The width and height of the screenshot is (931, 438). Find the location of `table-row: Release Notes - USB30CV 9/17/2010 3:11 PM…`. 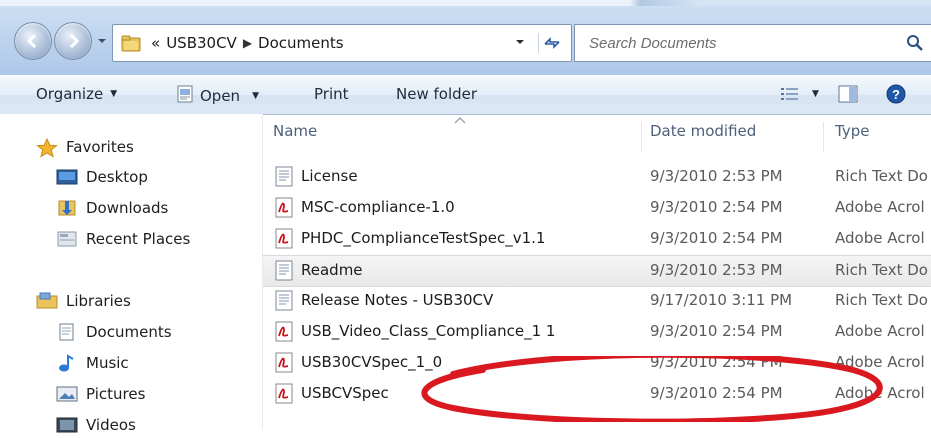

table-row: Release Notes - USB30CV 9/17/2010 3:11 PM… is located at coordinates (597, 301).